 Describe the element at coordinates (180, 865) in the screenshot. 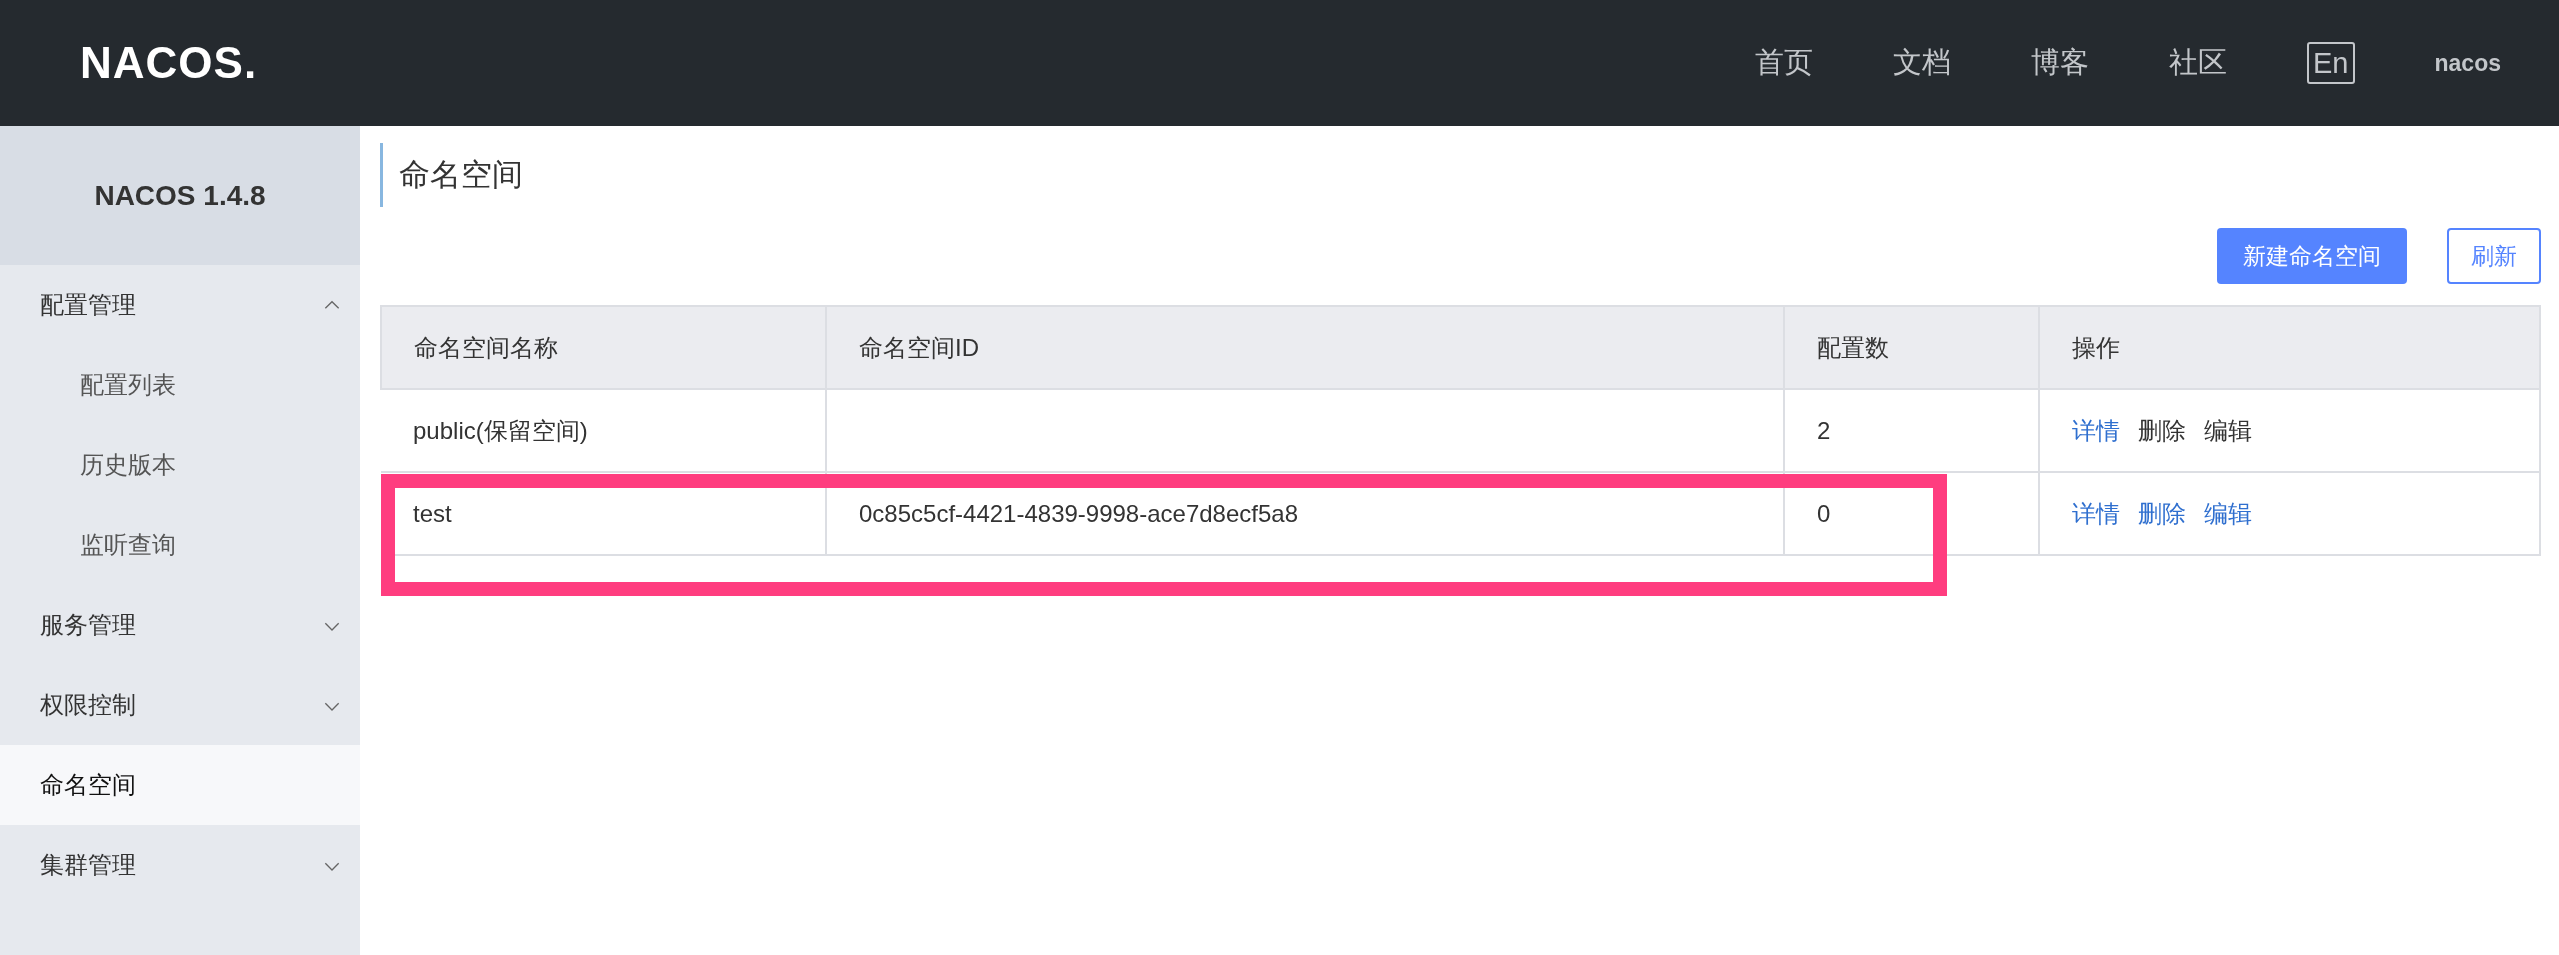

I see `sidebar-item: 集群管理` at that location.